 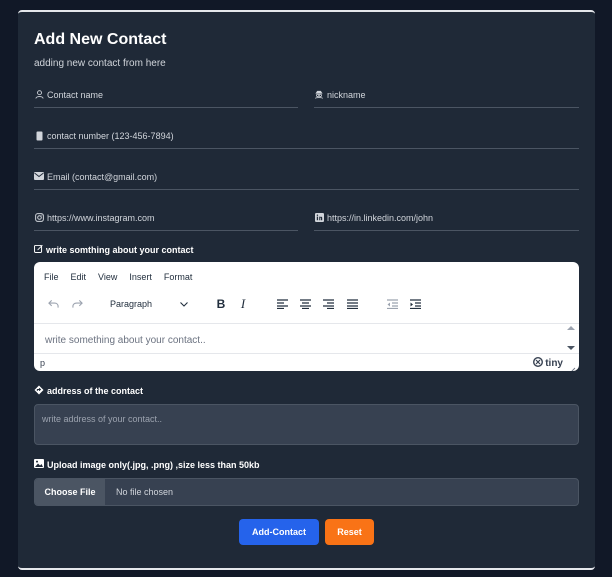 What do you see at coordinates (70, 492) in the screenshot?
I see `choose-file-button: Choose File` at bounding box center [70, 492].